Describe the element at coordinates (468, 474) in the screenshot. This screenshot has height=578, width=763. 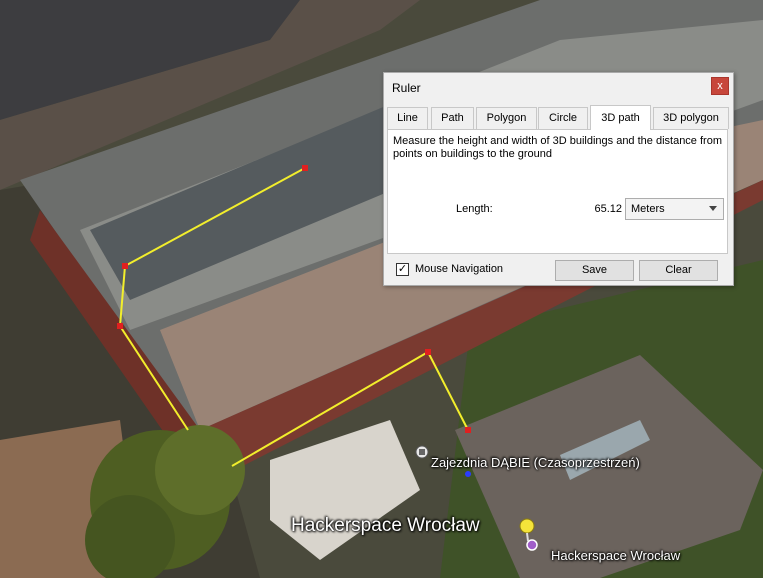
I see `location-dot-icon` at that location.